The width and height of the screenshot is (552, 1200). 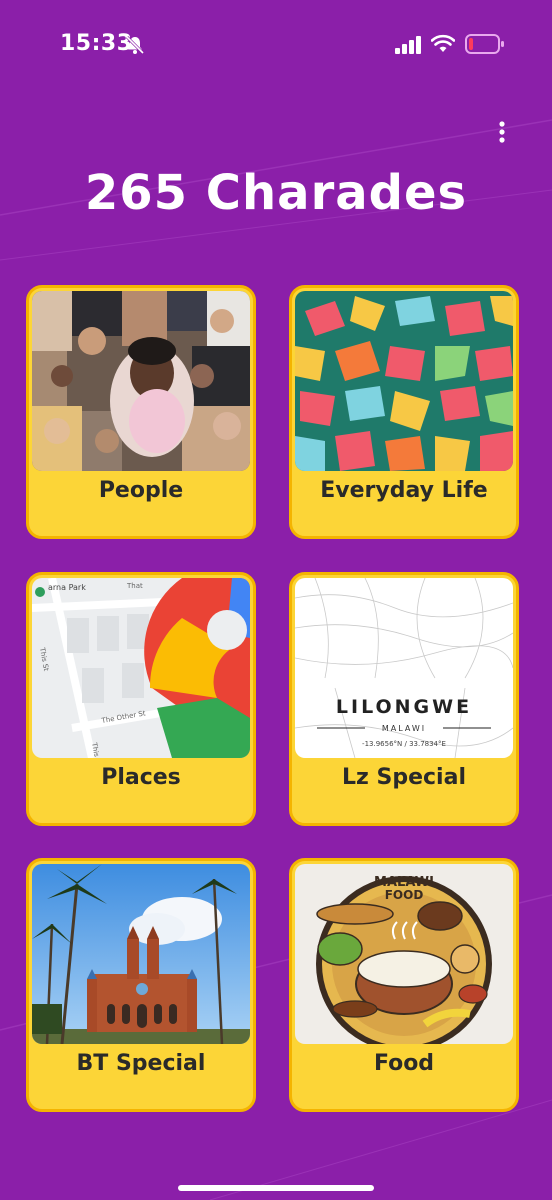 What do you see at coordinates (276, 45) in the screenshot?
I see `status-bar: 15:33` at bounding box center [276, 45].